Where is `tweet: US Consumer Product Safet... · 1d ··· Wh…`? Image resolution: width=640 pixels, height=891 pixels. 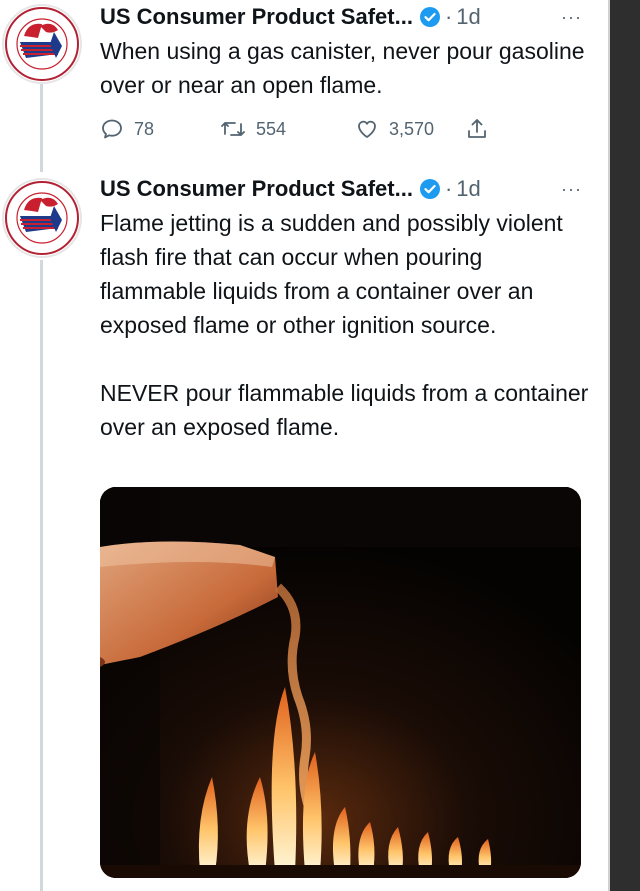 tweet: US Consumer Product Safet... · 1d ··· Wh… is located at coordinates (345, 51).